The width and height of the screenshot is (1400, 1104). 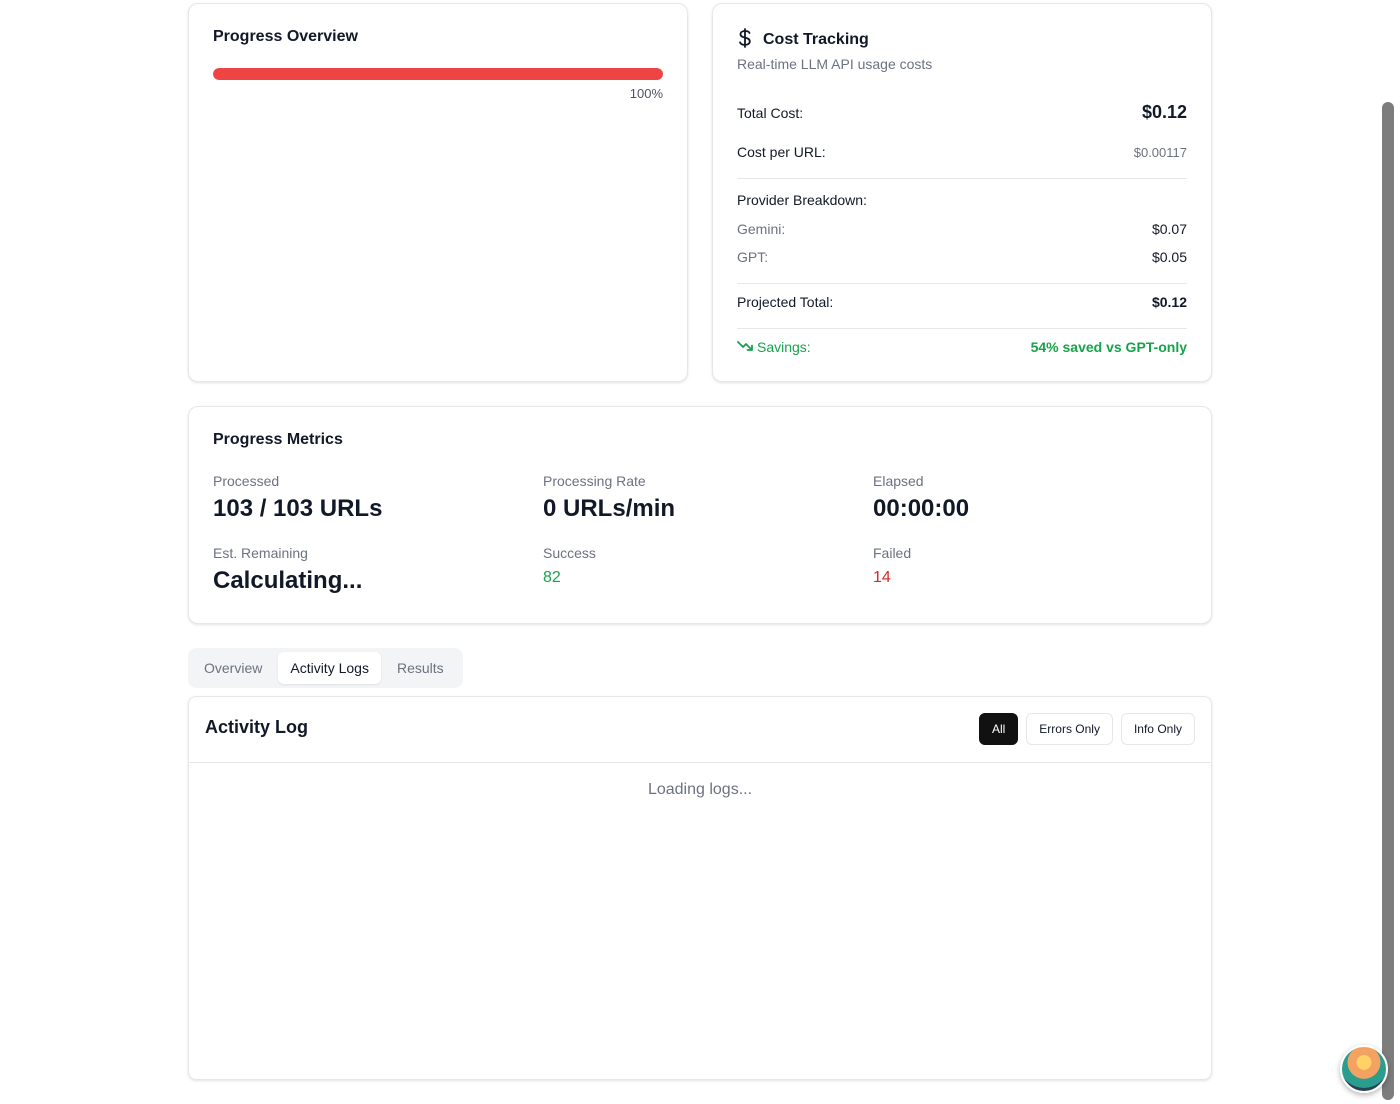 I want to click on cost-tracking-title: Cost Tracking, so click(x=816, y=39).